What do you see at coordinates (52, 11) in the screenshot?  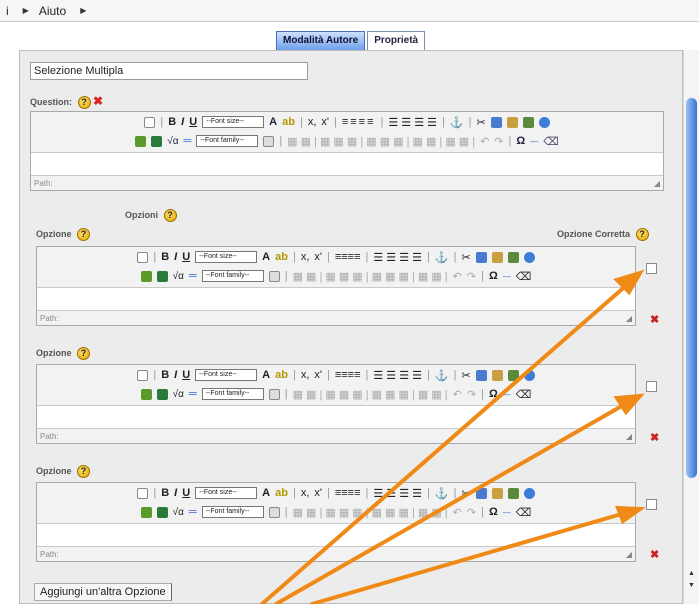 I see `menu-item-aiuto: Aiuto` at bounding box center [52, 11].